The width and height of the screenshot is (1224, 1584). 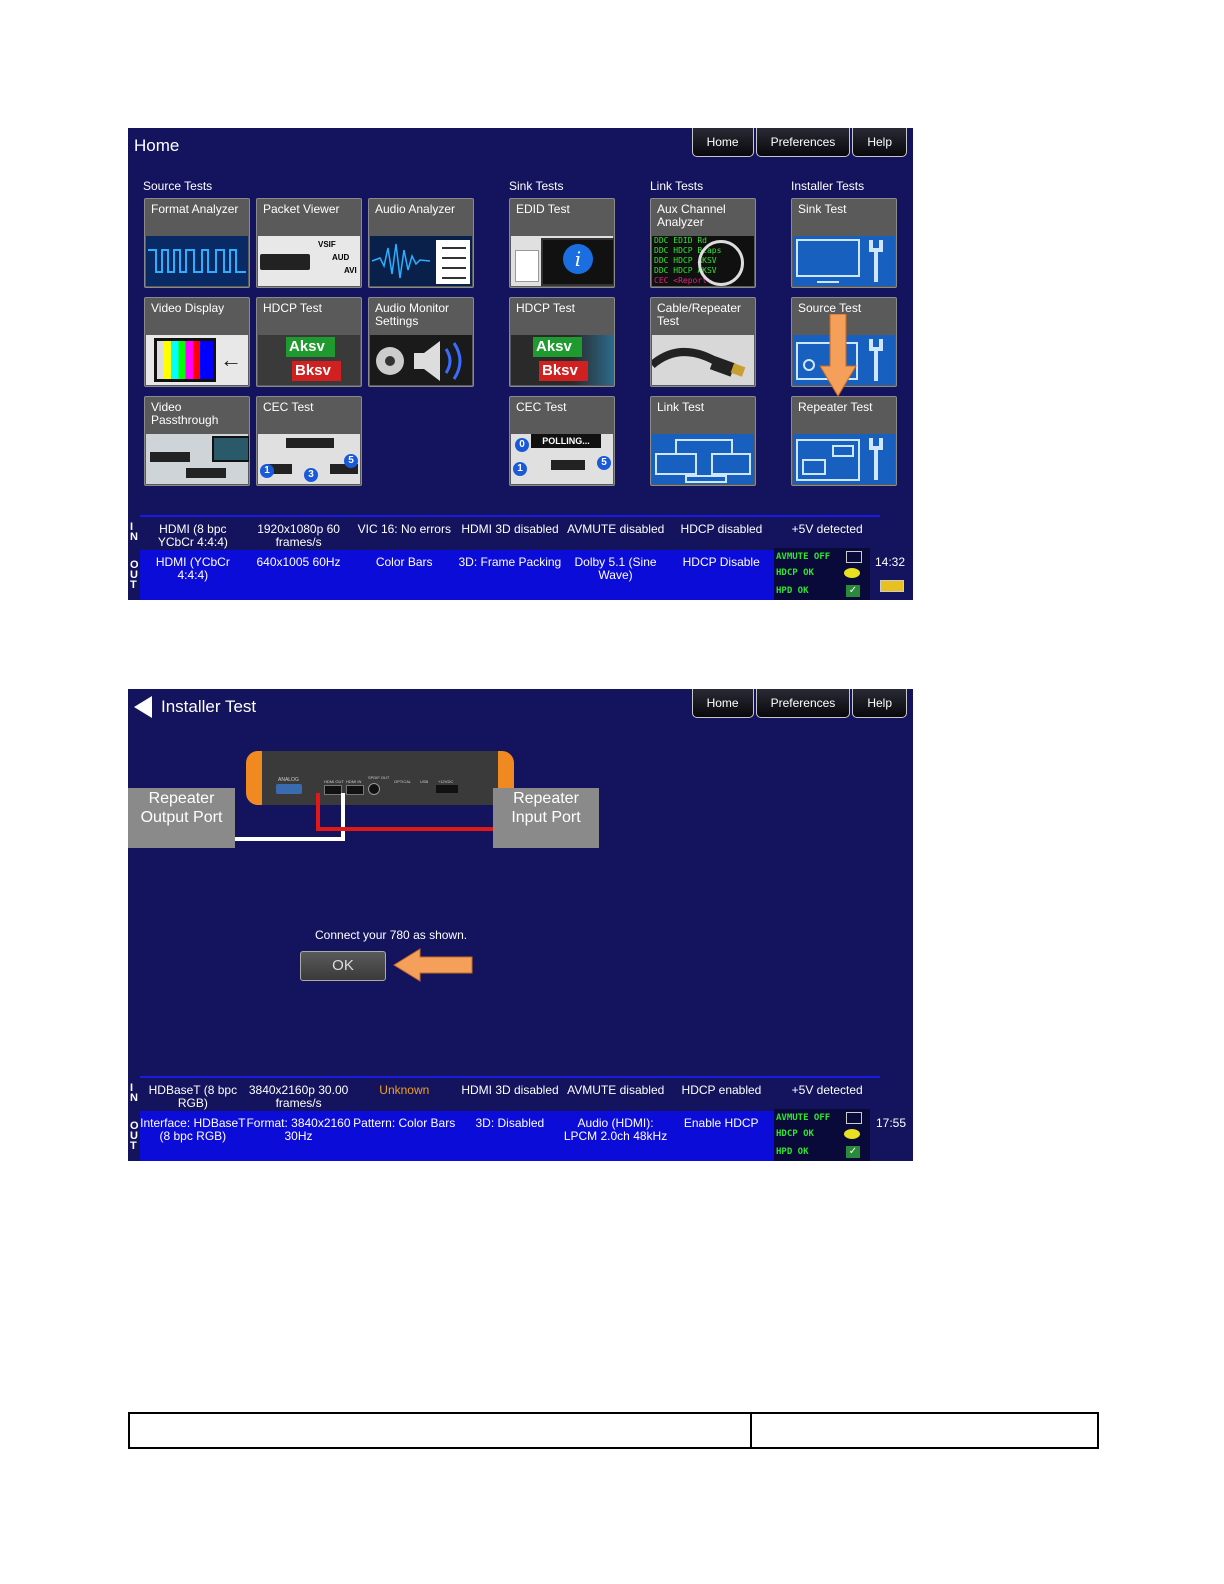 I want to click on out-hdcp: HDCP Disable, so click(x=721, y=575).